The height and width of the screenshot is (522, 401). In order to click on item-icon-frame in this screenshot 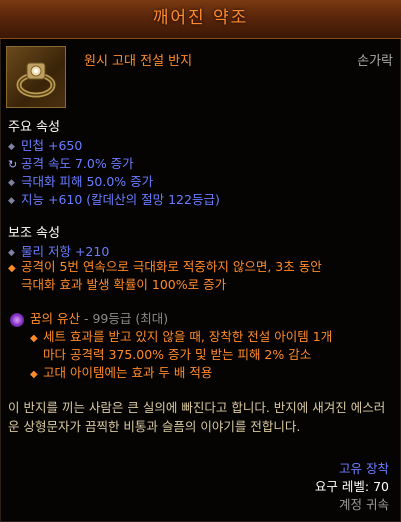, I will do `click(36, 77)`.